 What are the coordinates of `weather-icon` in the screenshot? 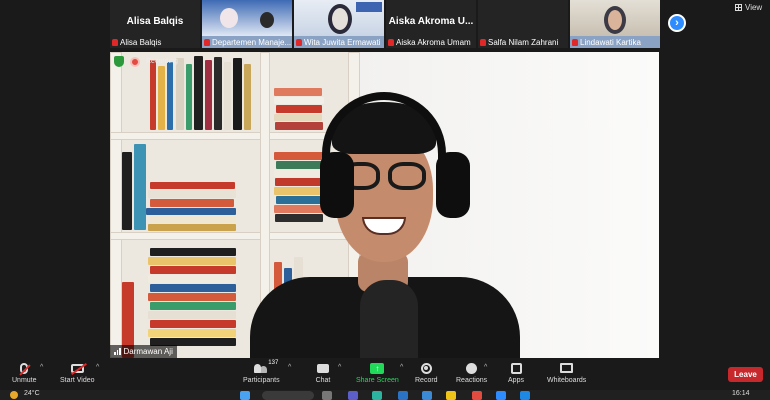 It's located at (14, 395).